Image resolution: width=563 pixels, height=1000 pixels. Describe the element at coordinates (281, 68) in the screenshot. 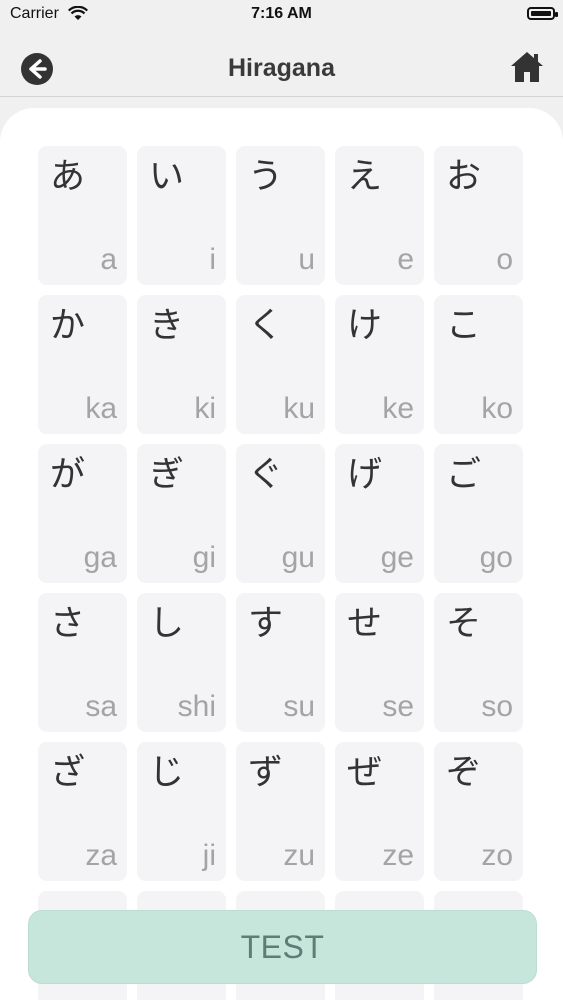

I see `page-title: Hiragana` at that location.